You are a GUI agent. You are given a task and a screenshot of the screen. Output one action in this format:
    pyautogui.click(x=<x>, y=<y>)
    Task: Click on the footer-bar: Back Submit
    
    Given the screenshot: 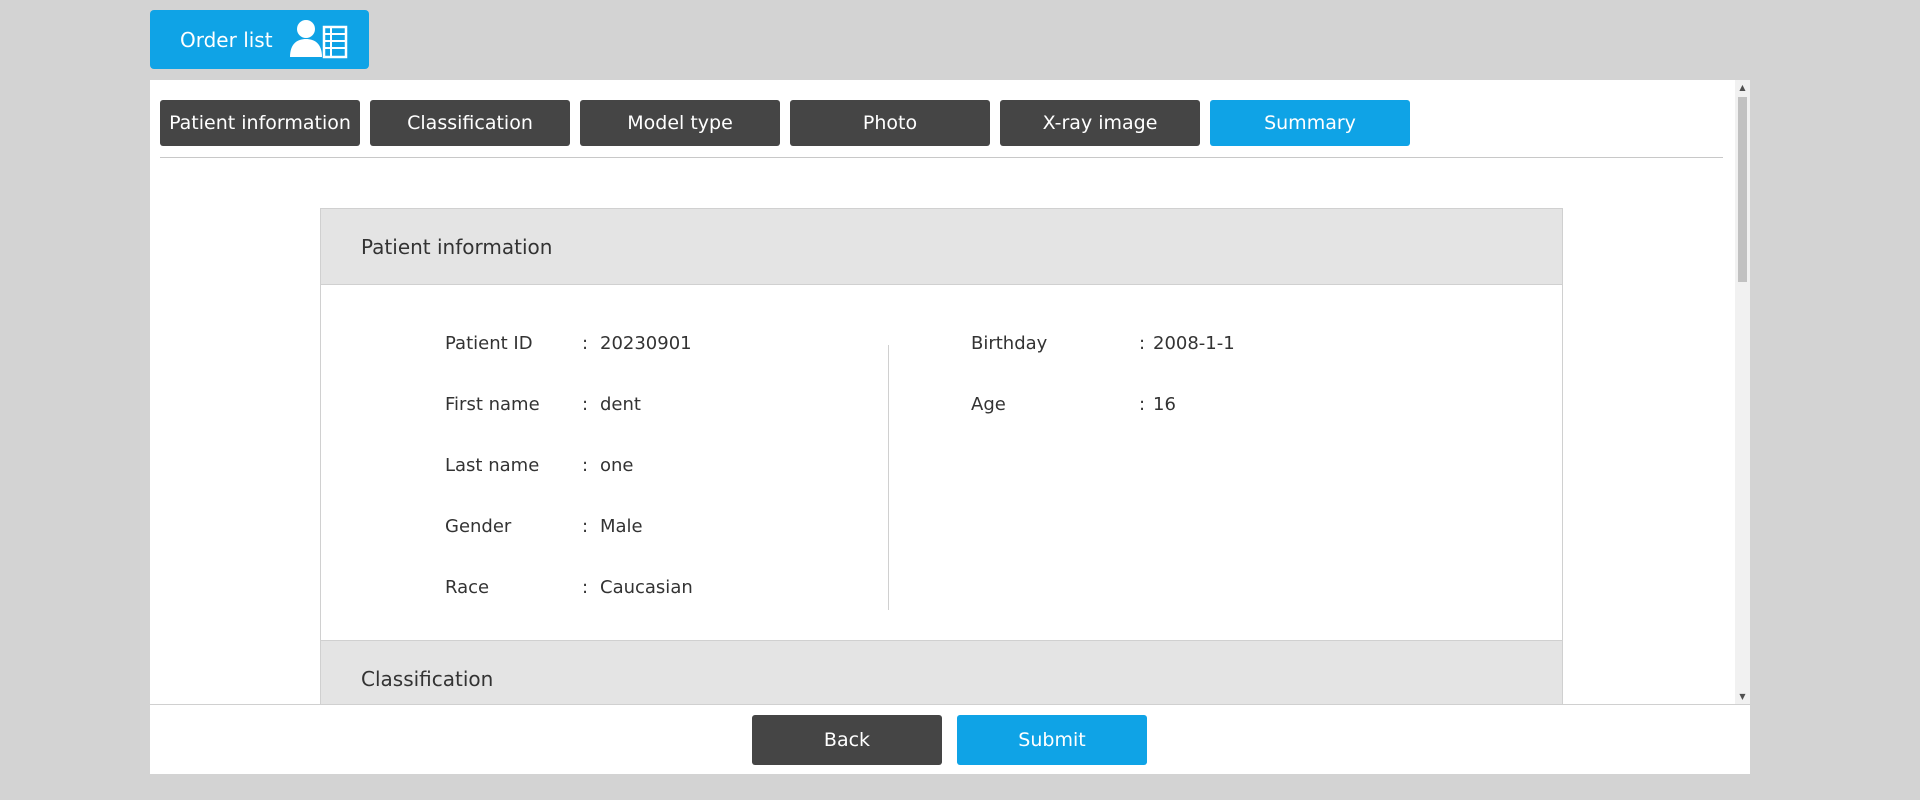 What is the action you would take?
    pyautogui.click(x=950, y=739)
    